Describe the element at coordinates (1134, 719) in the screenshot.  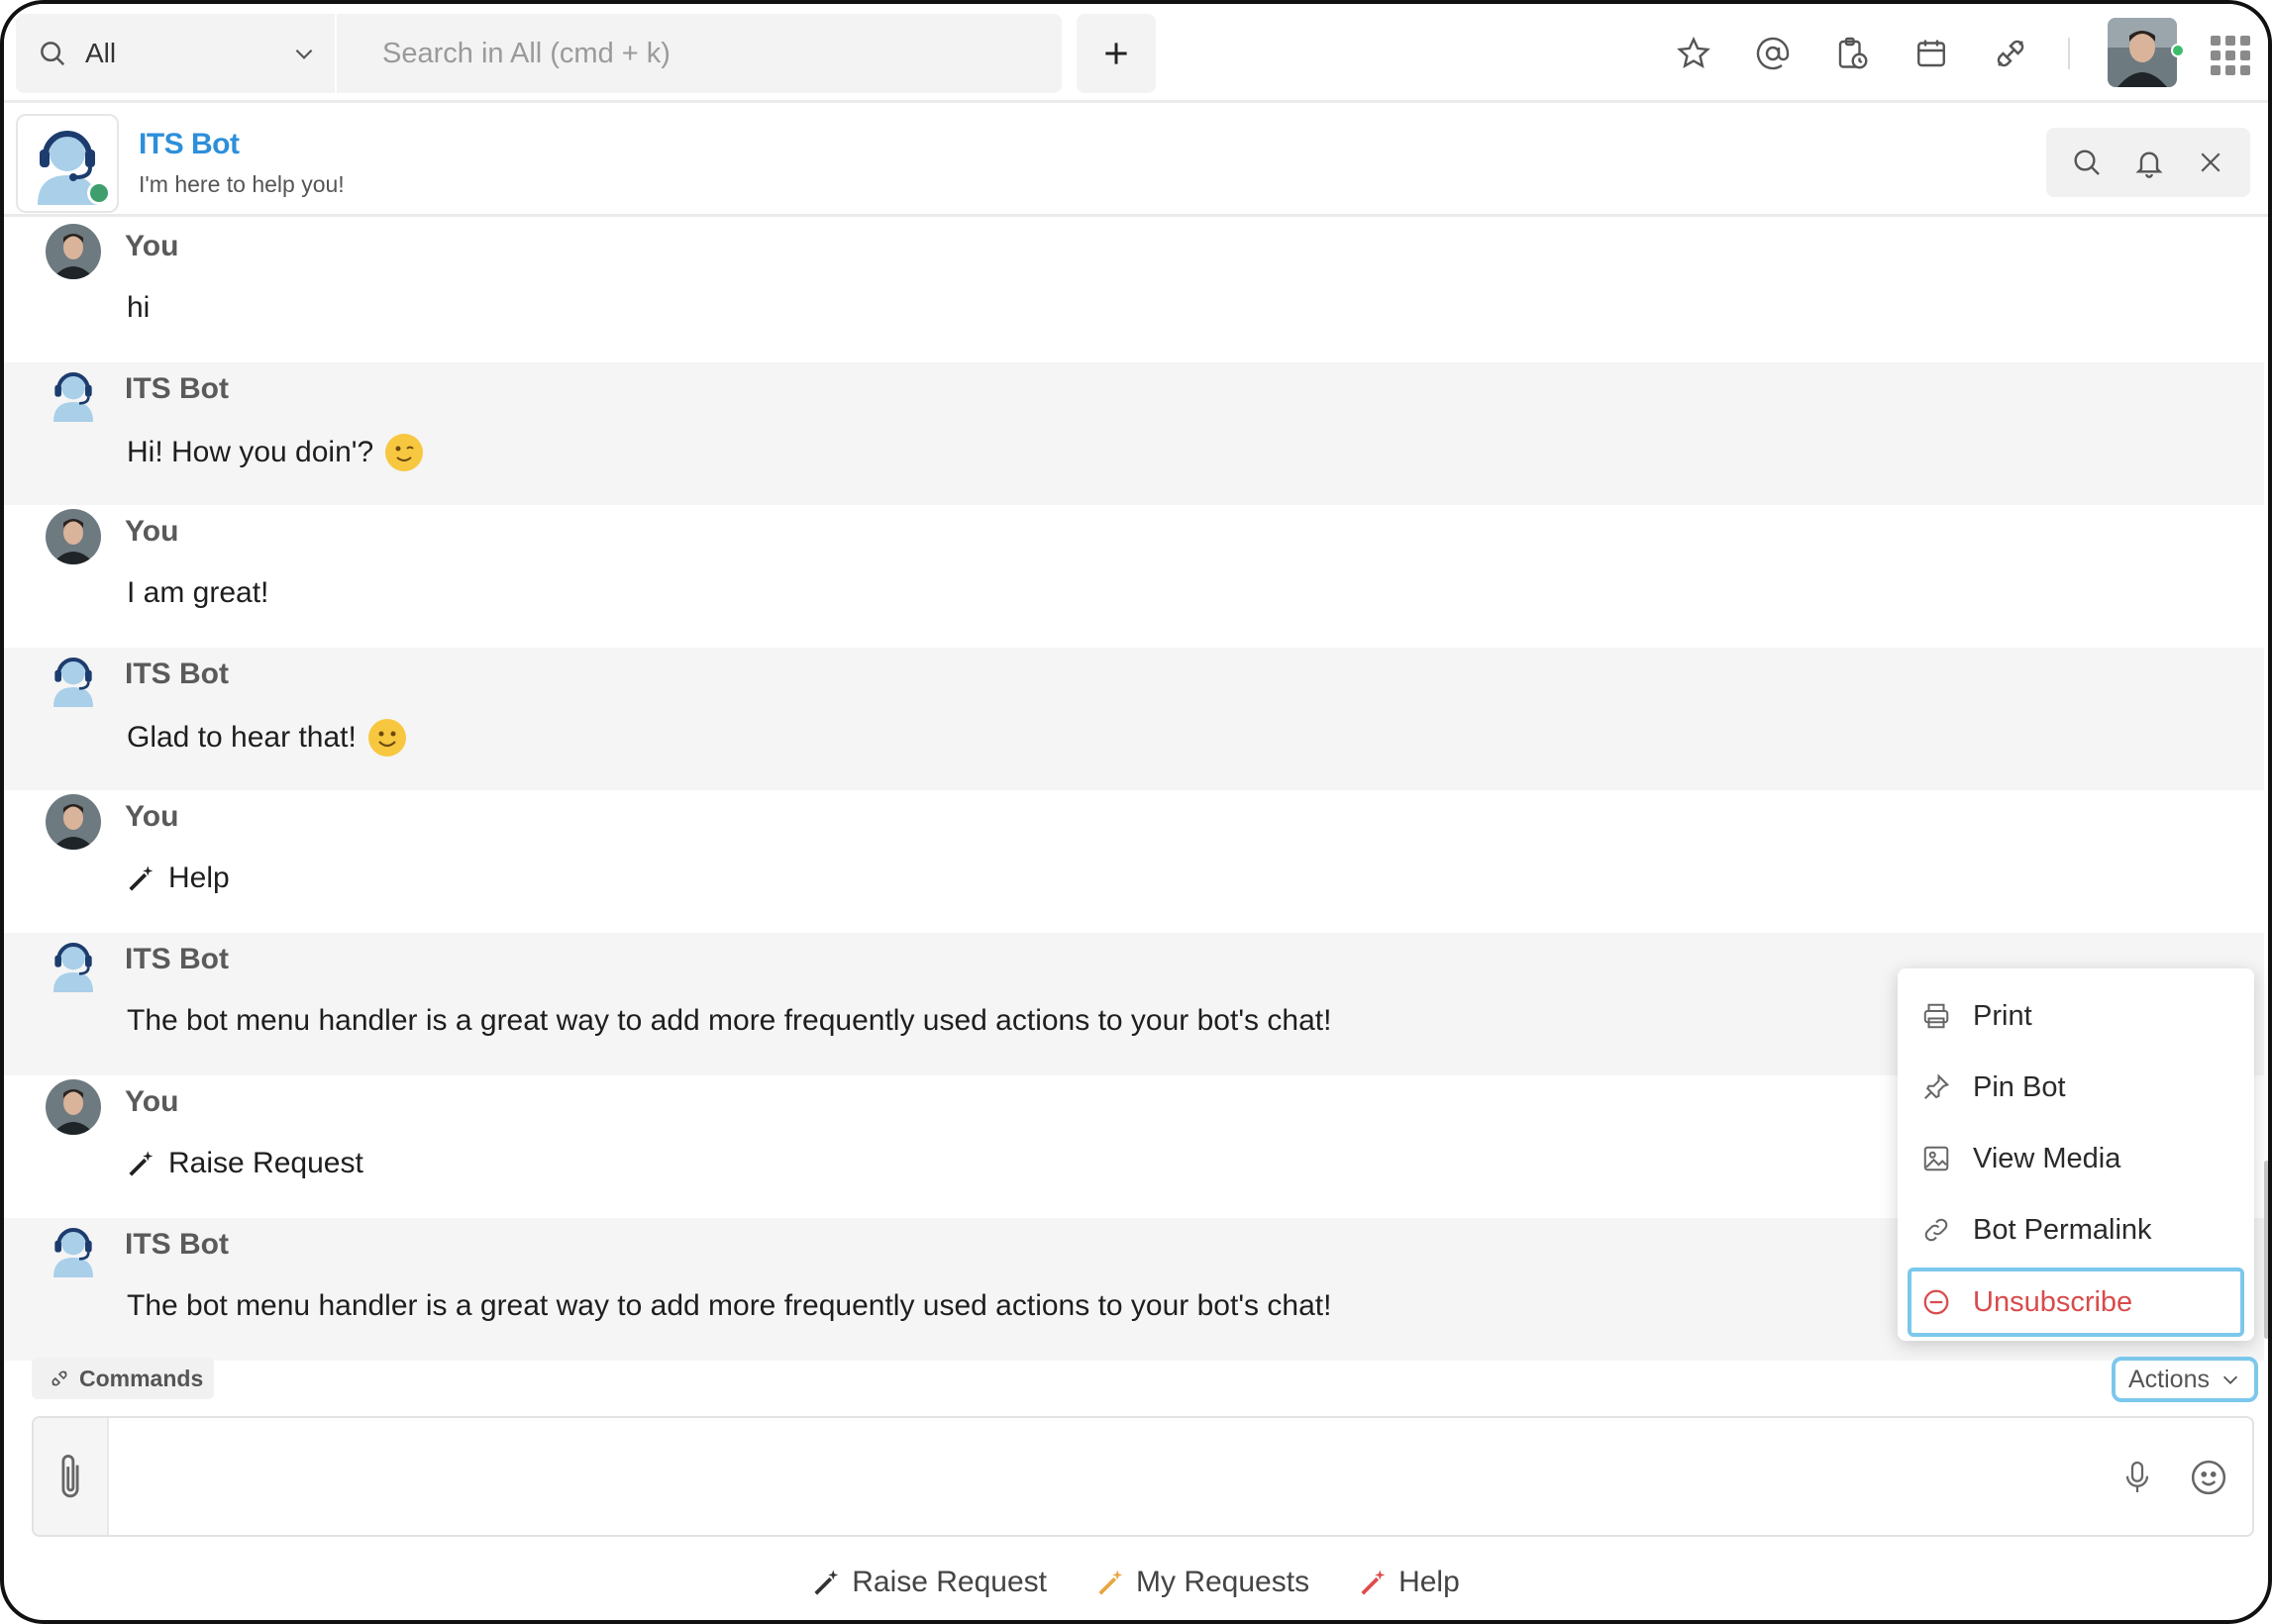
I see `message-item: ITS Bot Glad to hear that!` at that location.